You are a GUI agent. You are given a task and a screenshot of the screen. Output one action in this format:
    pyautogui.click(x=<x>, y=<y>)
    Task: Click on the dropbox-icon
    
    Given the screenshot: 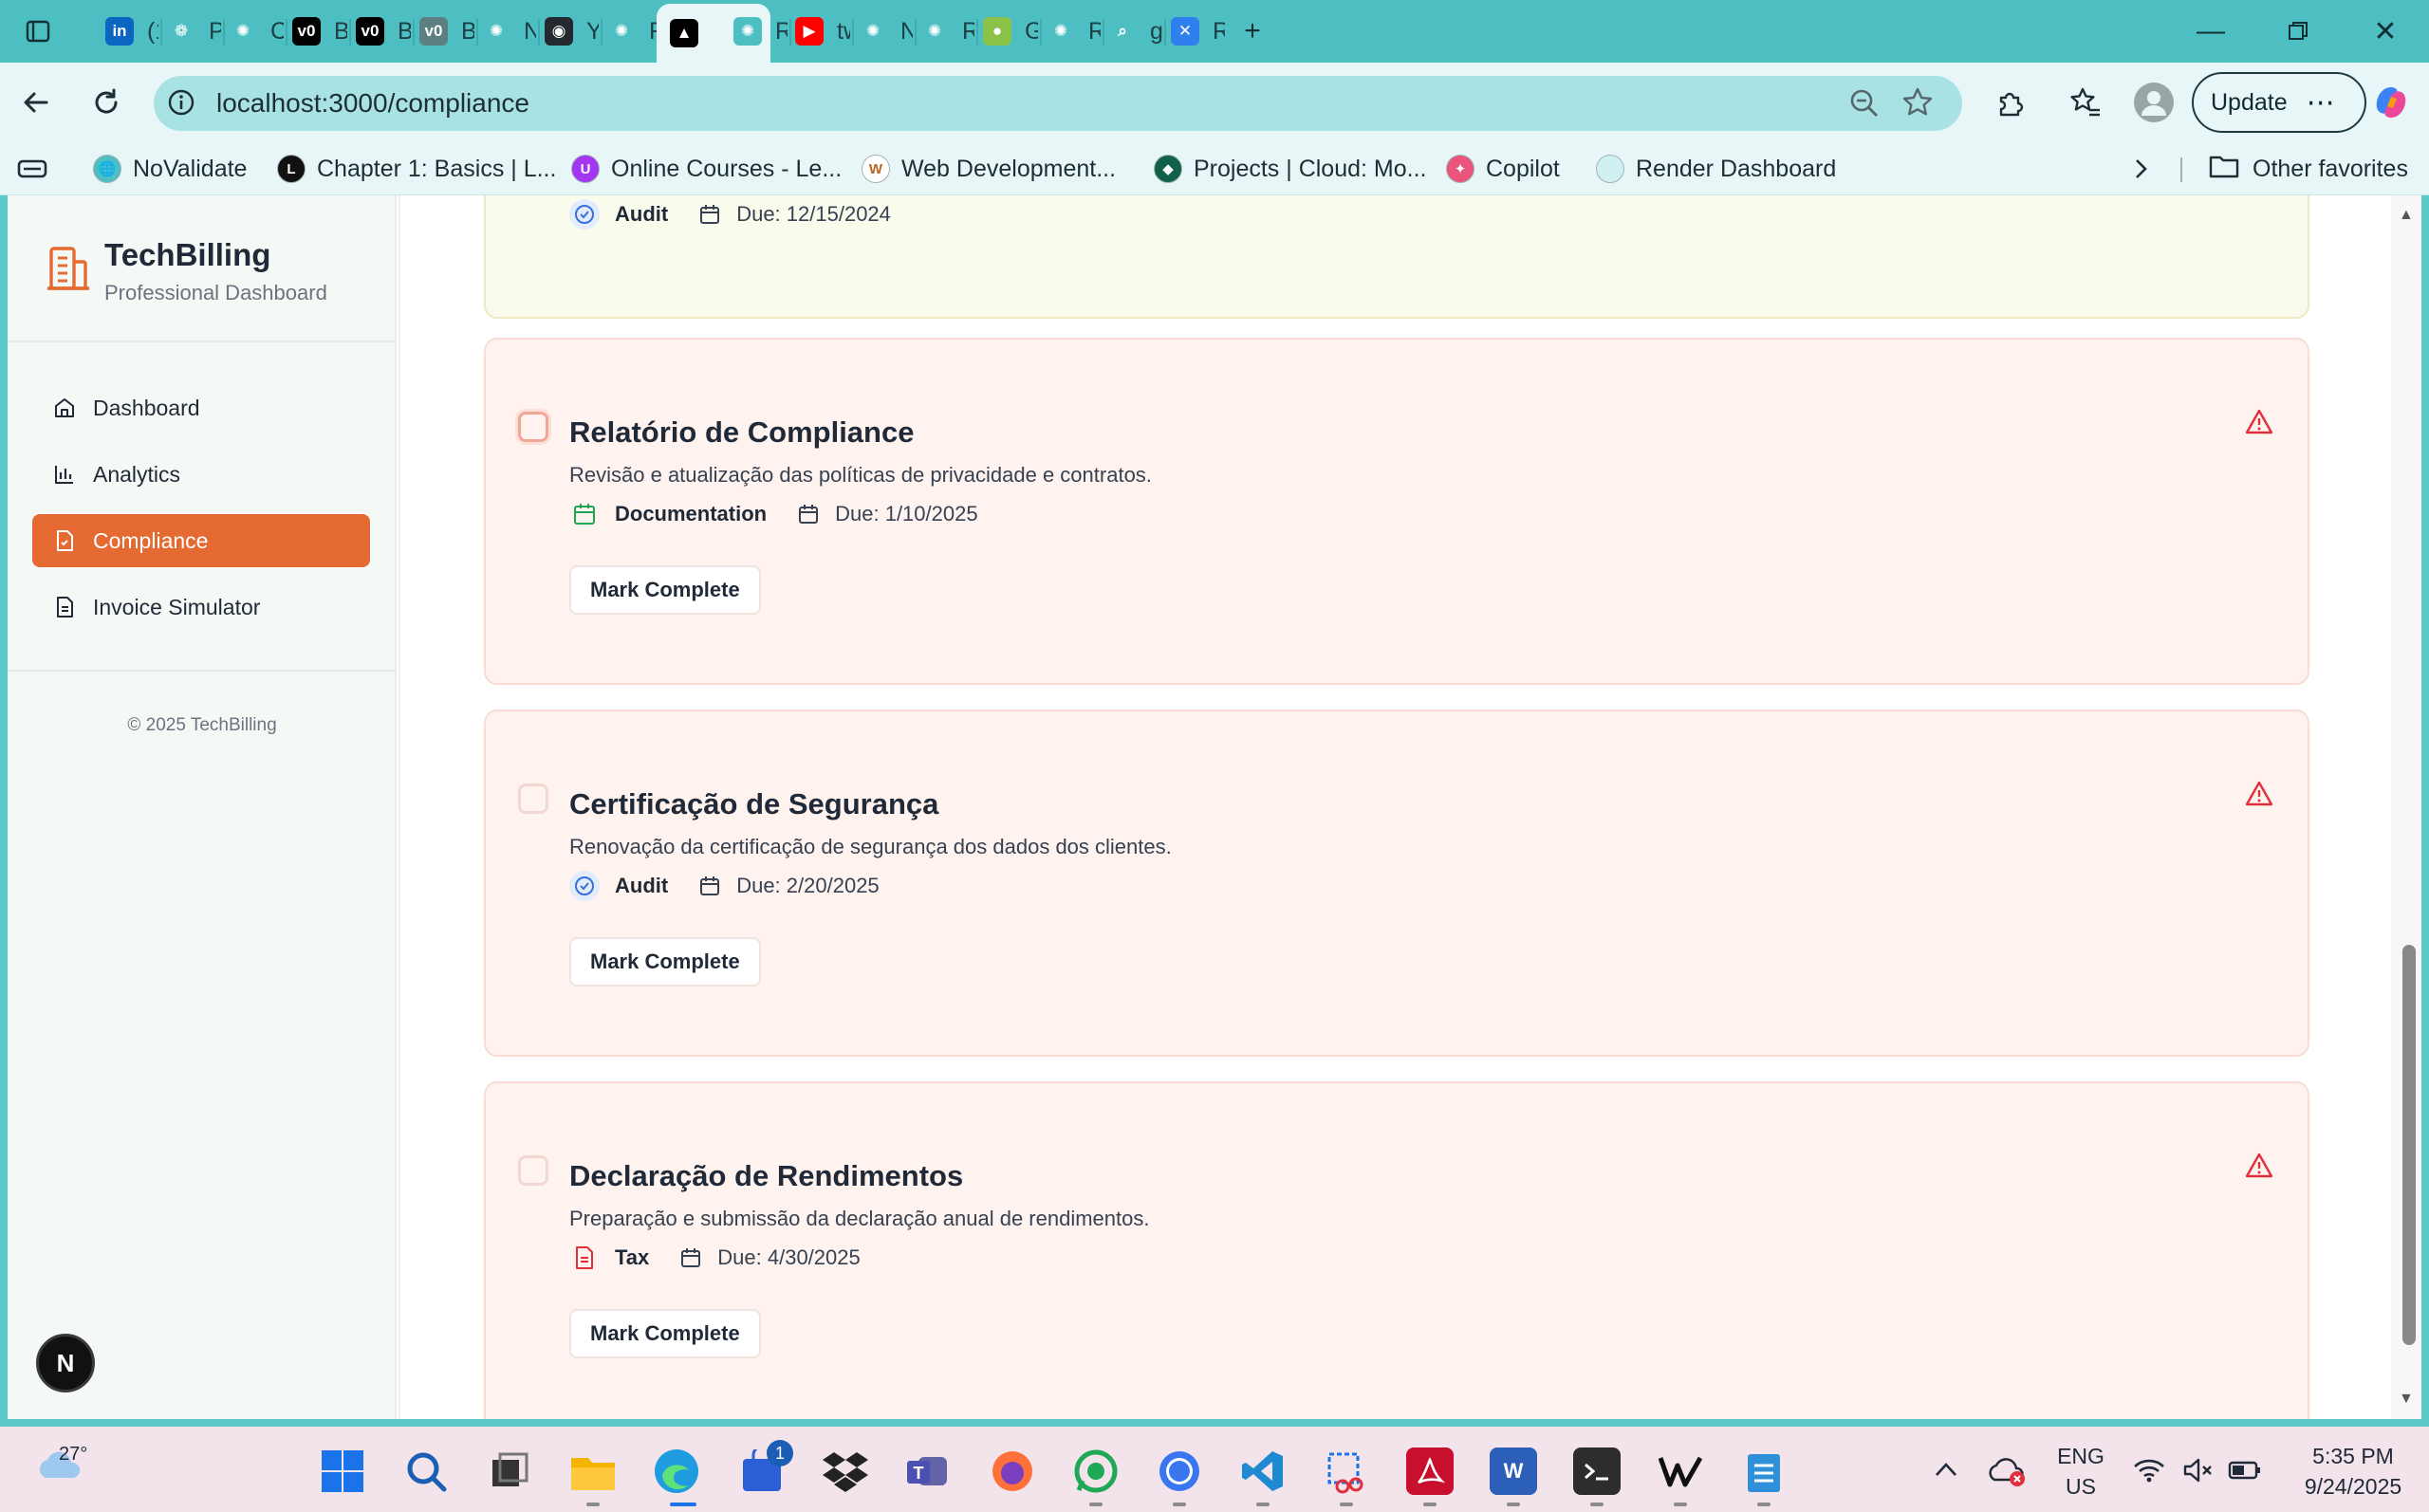 What is the action you would take?
    pyautogui.click(x=845, y=1471)
    